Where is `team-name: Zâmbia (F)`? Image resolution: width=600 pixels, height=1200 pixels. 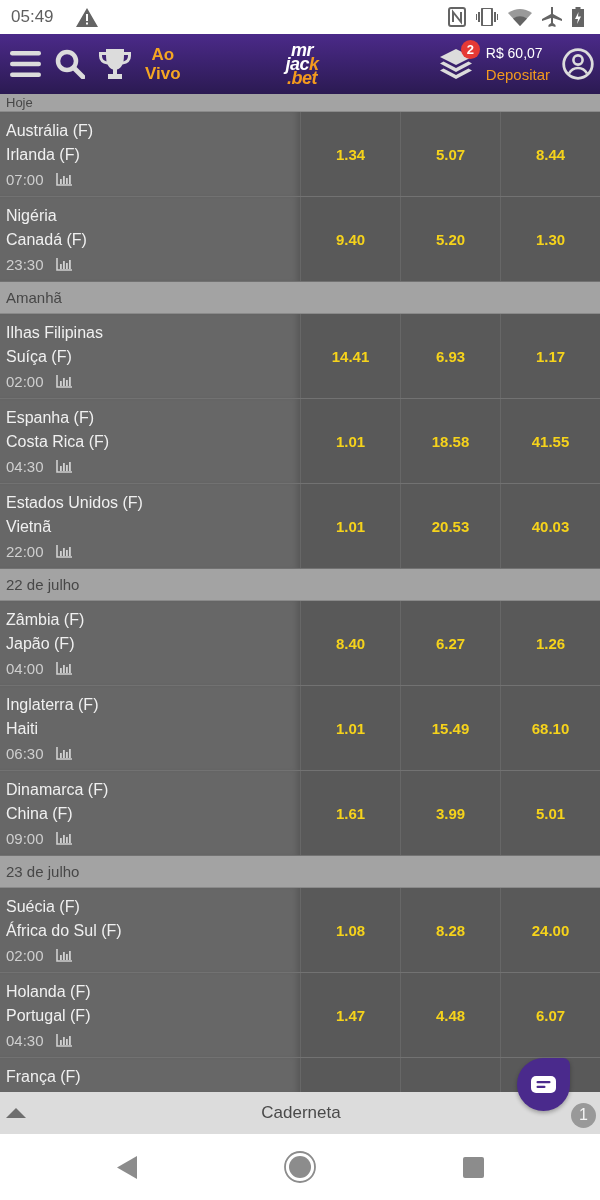 team-name: Zâmbia (F) is located at coordinates (46, 620).